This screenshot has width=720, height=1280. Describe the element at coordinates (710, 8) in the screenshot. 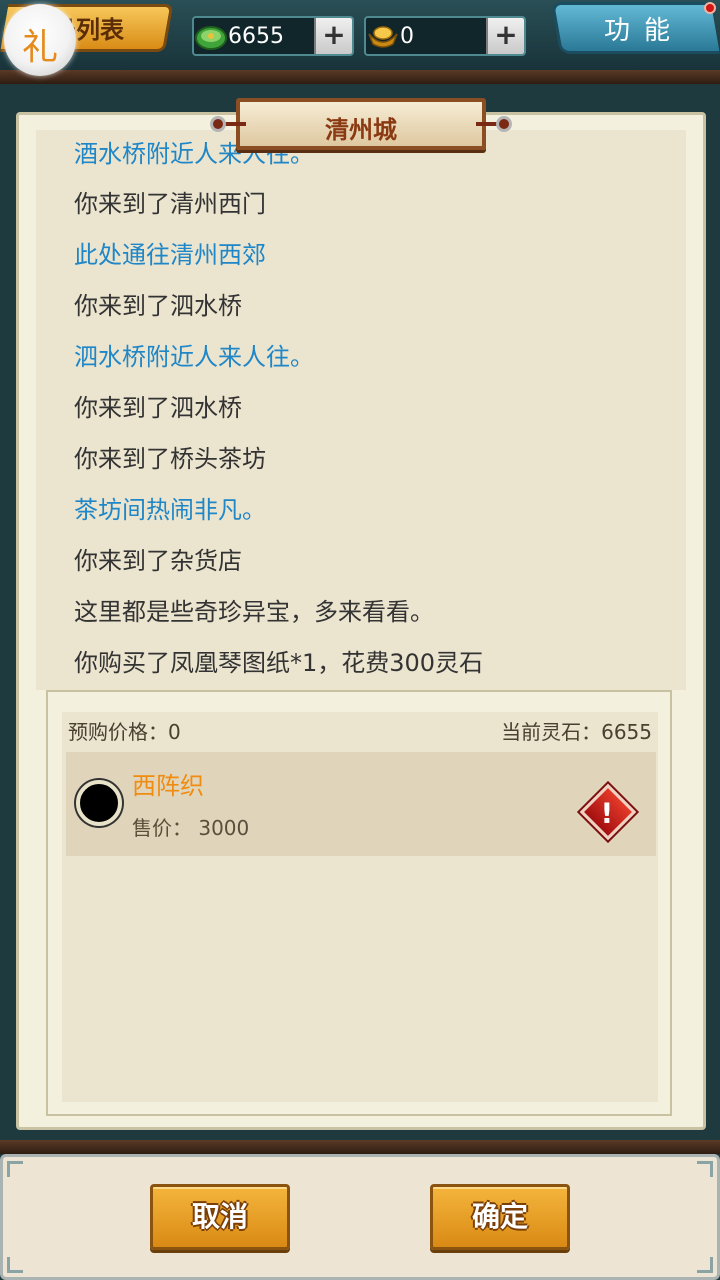

I see `notification-dot-icon` at that location.